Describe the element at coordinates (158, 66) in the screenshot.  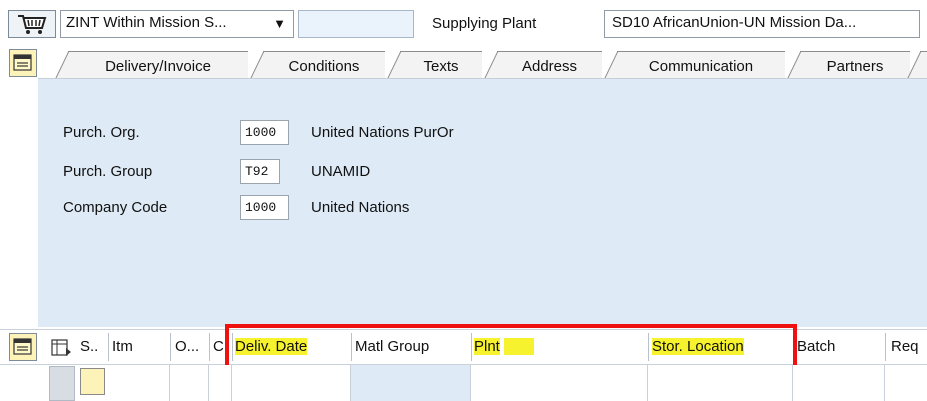
I see `tab-label: Delivery/Invoice` at that location.